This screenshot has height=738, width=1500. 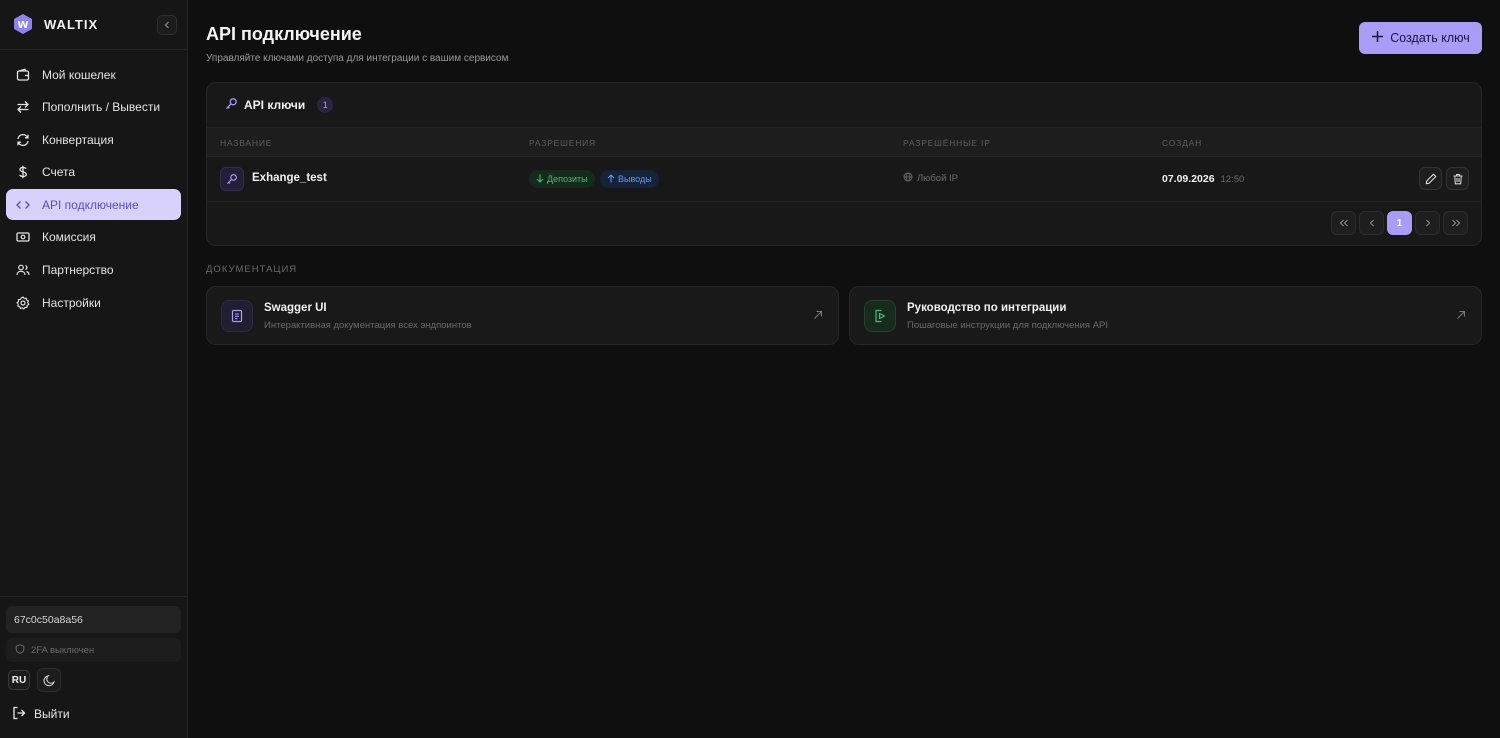 I want to click on chevrons-right-icon, so click(x=1455, y=223).